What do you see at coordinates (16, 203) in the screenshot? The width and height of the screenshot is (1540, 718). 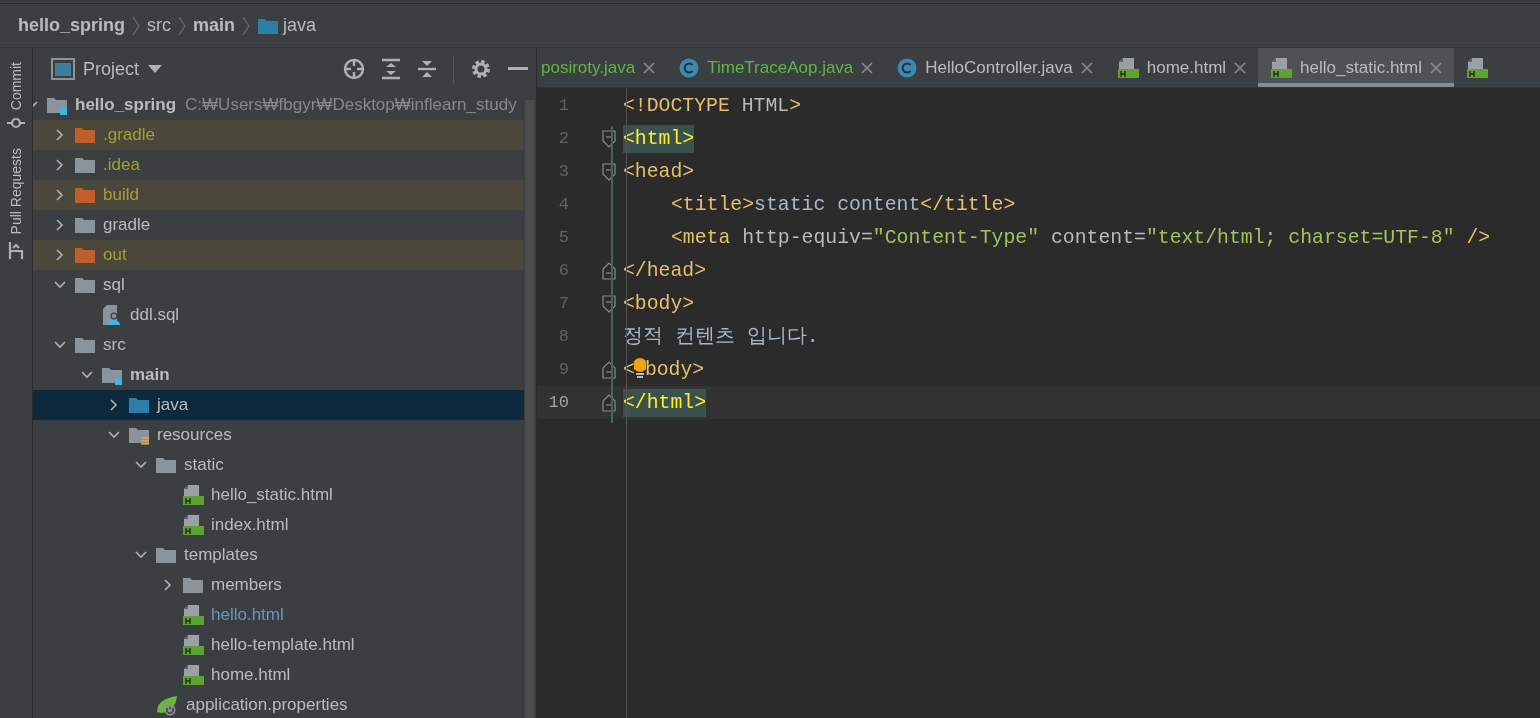 I see `side-tab: Pull Requests` at bounding box center [16, 203].